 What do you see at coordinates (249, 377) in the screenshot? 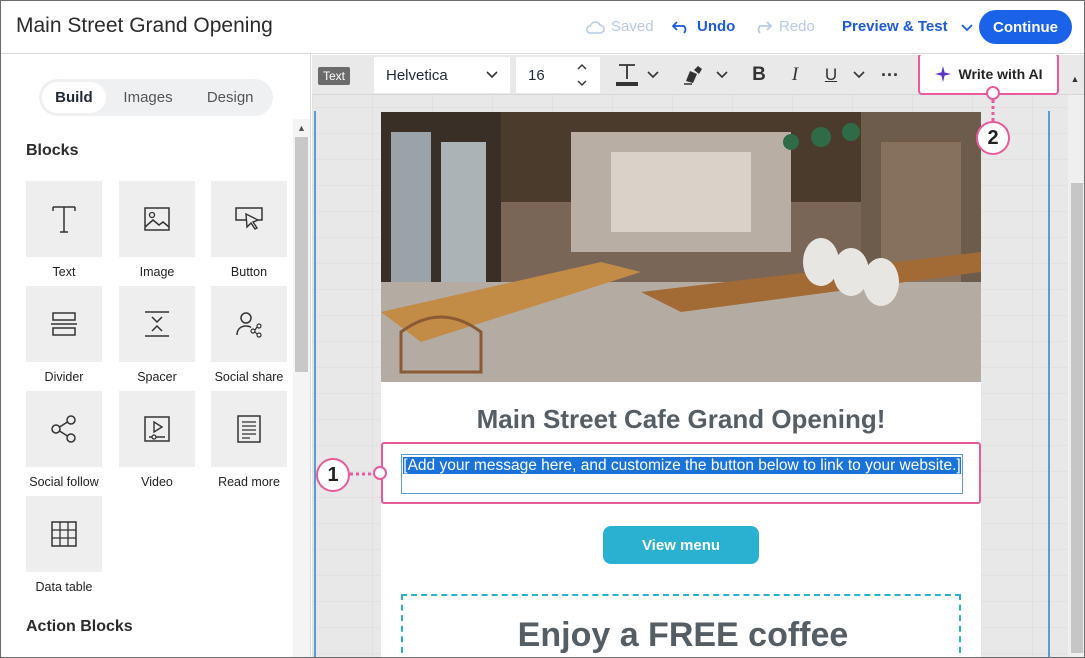
I see `block-label: Social share` at bounding box center [249, 377].